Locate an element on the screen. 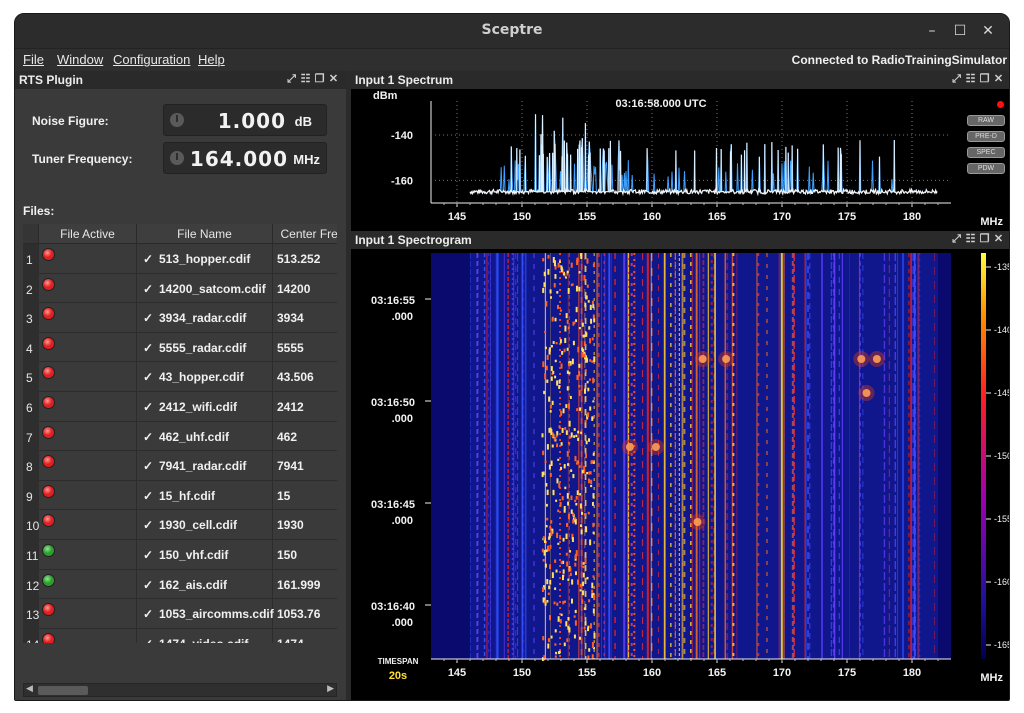 The height and width of the screenshot is (713, 1024). col-center-freq: Center Freq is located at coordinates (305, 234).